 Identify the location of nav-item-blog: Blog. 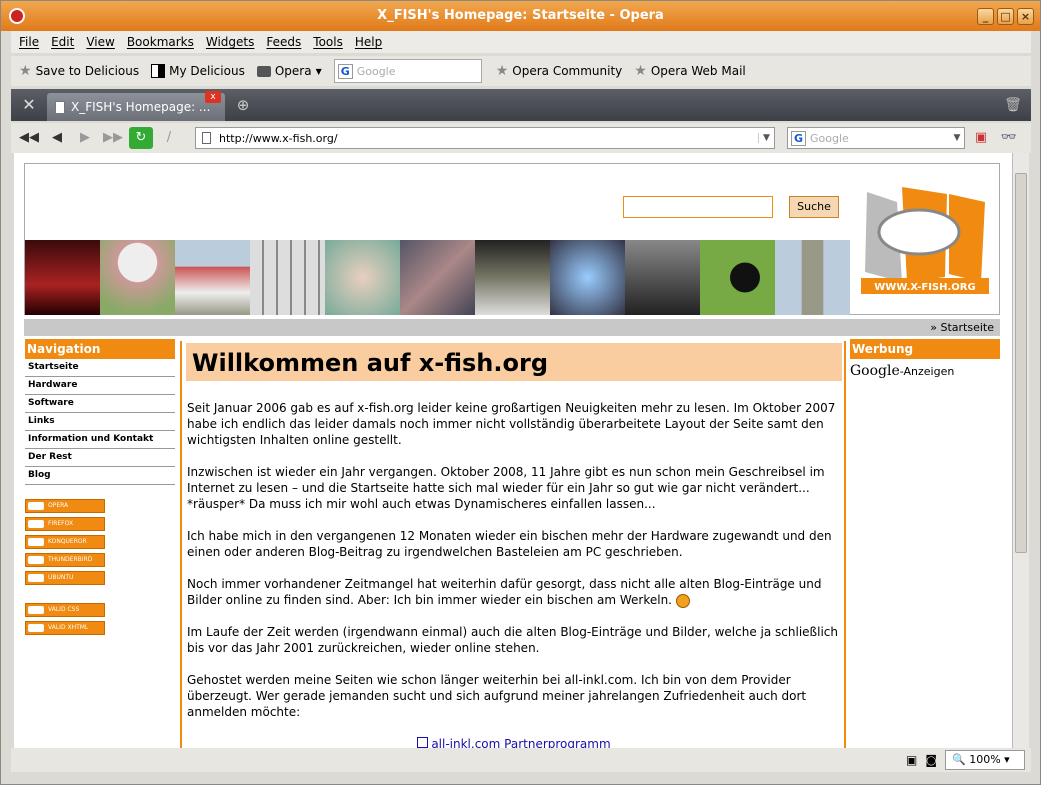
(100, 476).